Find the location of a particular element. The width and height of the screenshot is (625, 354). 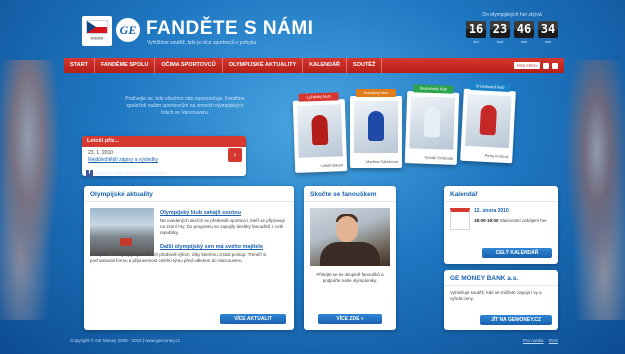

athlete-card: Skokanský klub Tomáš Svoboda is located at coordinates (432, 124).